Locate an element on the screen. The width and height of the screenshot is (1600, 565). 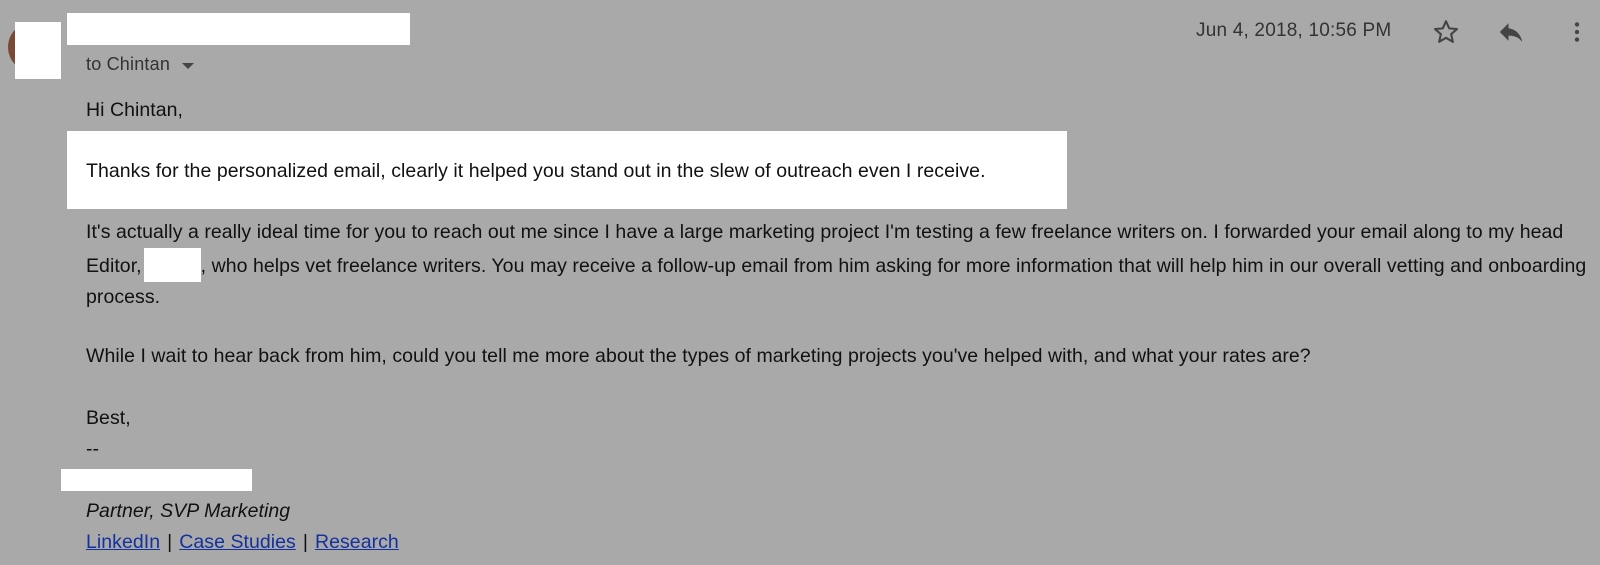
message-date: Jun 4, 2018, 10:56 PM is located at coordinates (1294, 30).